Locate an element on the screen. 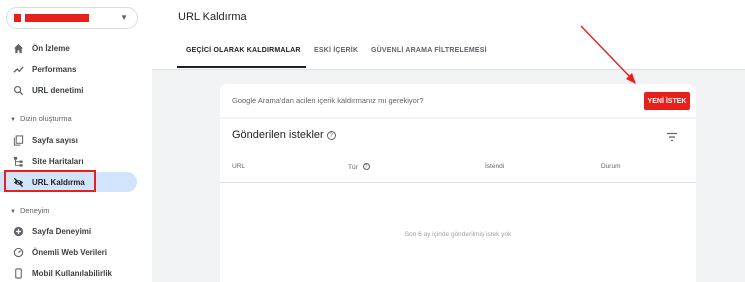 Image resolution: width=745 pixels, height=282 pixels. phone-icon is located at coordinates (18, 273).